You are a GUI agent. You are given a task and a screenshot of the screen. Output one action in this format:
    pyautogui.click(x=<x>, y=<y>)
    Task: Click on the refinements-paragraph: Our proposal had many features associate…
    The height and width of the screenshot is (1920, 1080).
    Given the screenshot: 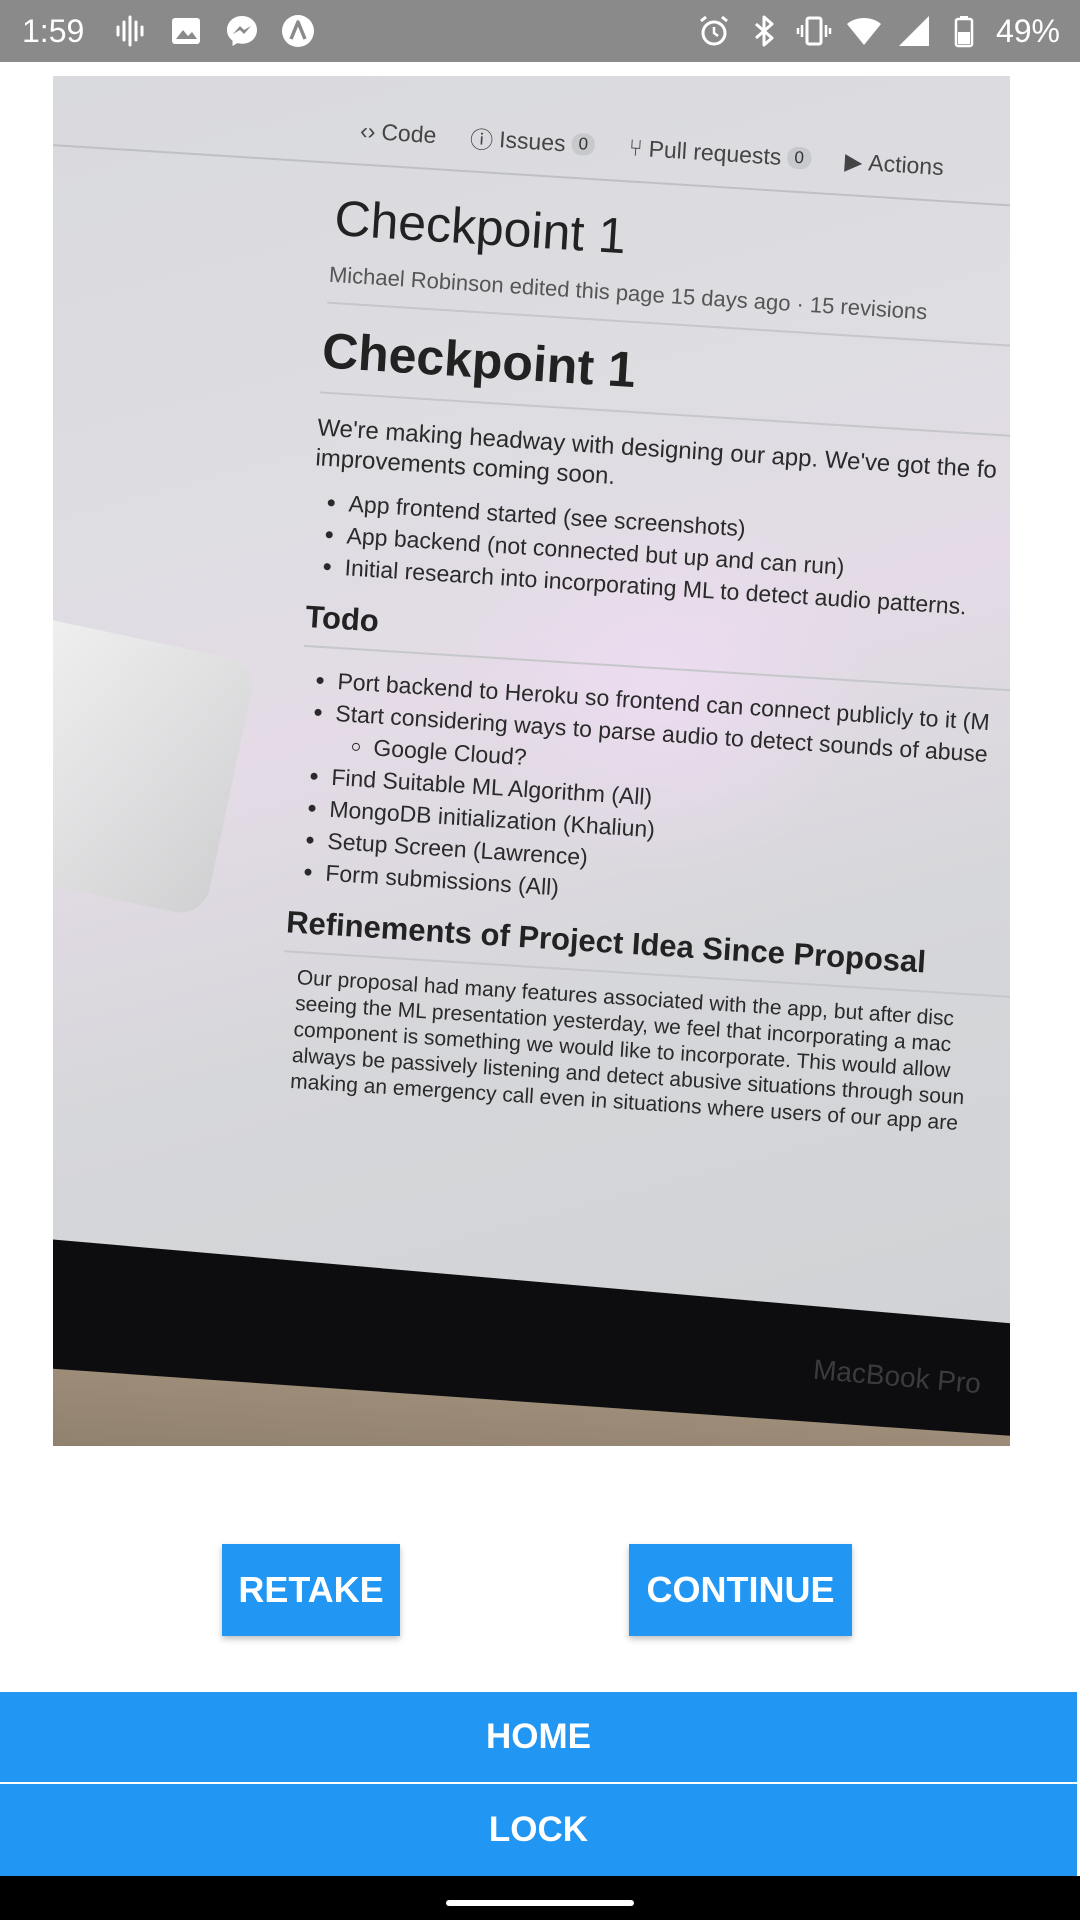 What is the action you would take?
    pyautogui.click(x=627, y=1050)
    